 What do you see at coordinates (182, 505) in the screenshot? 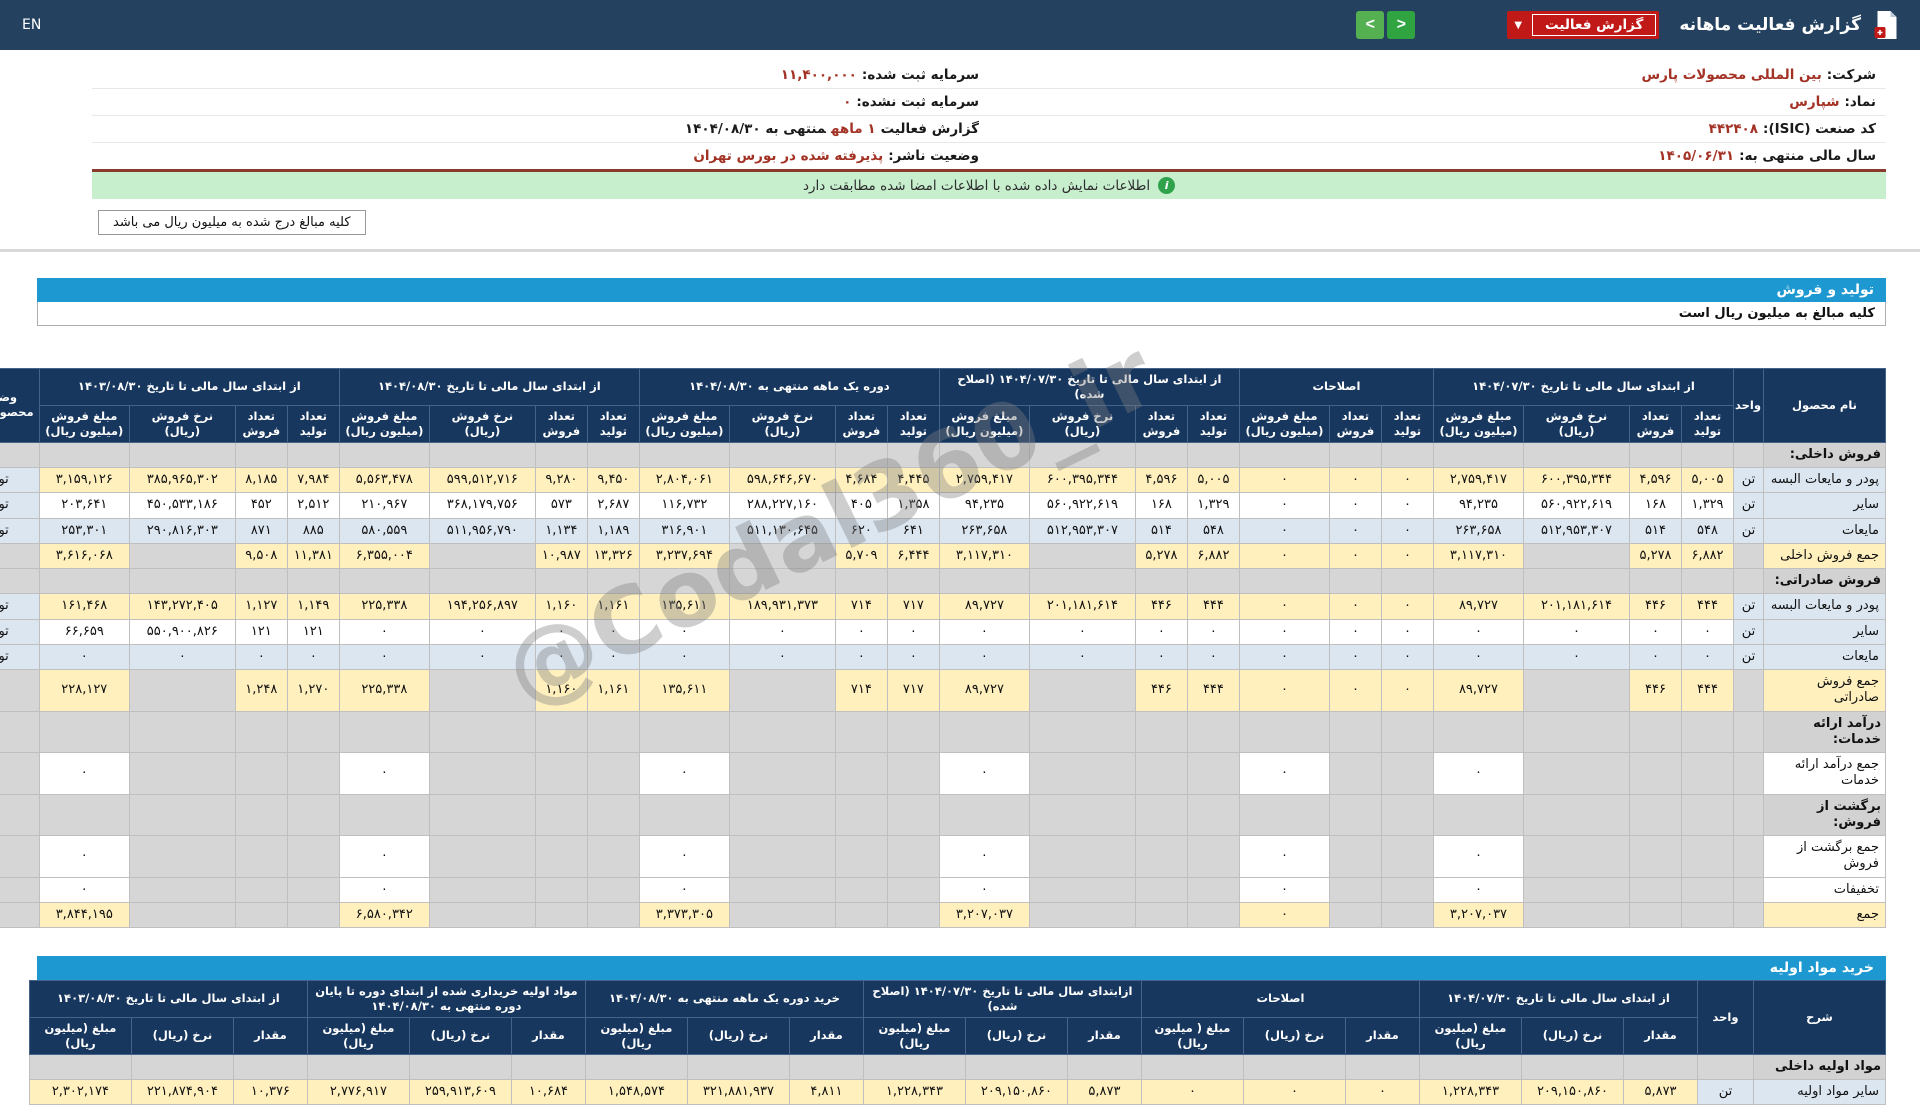
I see `value-cell: ۴۵۰,۵۳۳,۱۸۶` at bounding box center [182, 505].